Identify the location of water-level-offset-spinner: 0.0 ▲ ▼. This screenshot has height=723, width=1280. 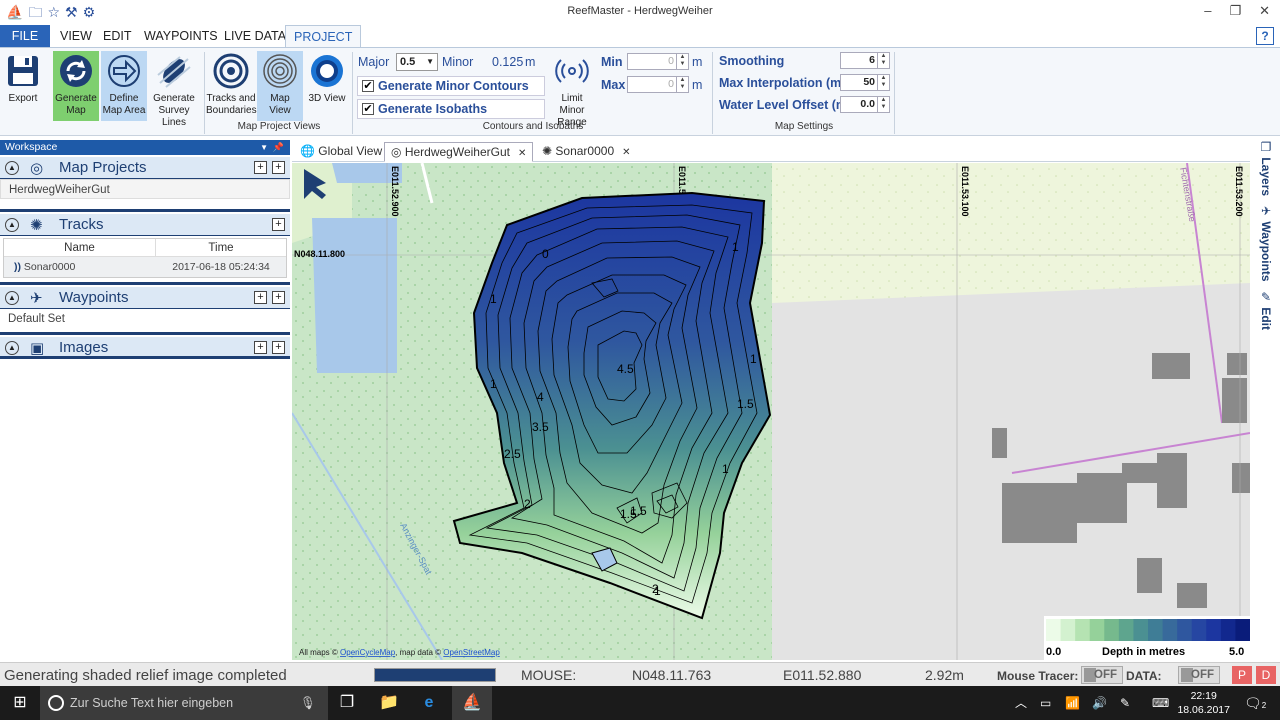
(865, 104).